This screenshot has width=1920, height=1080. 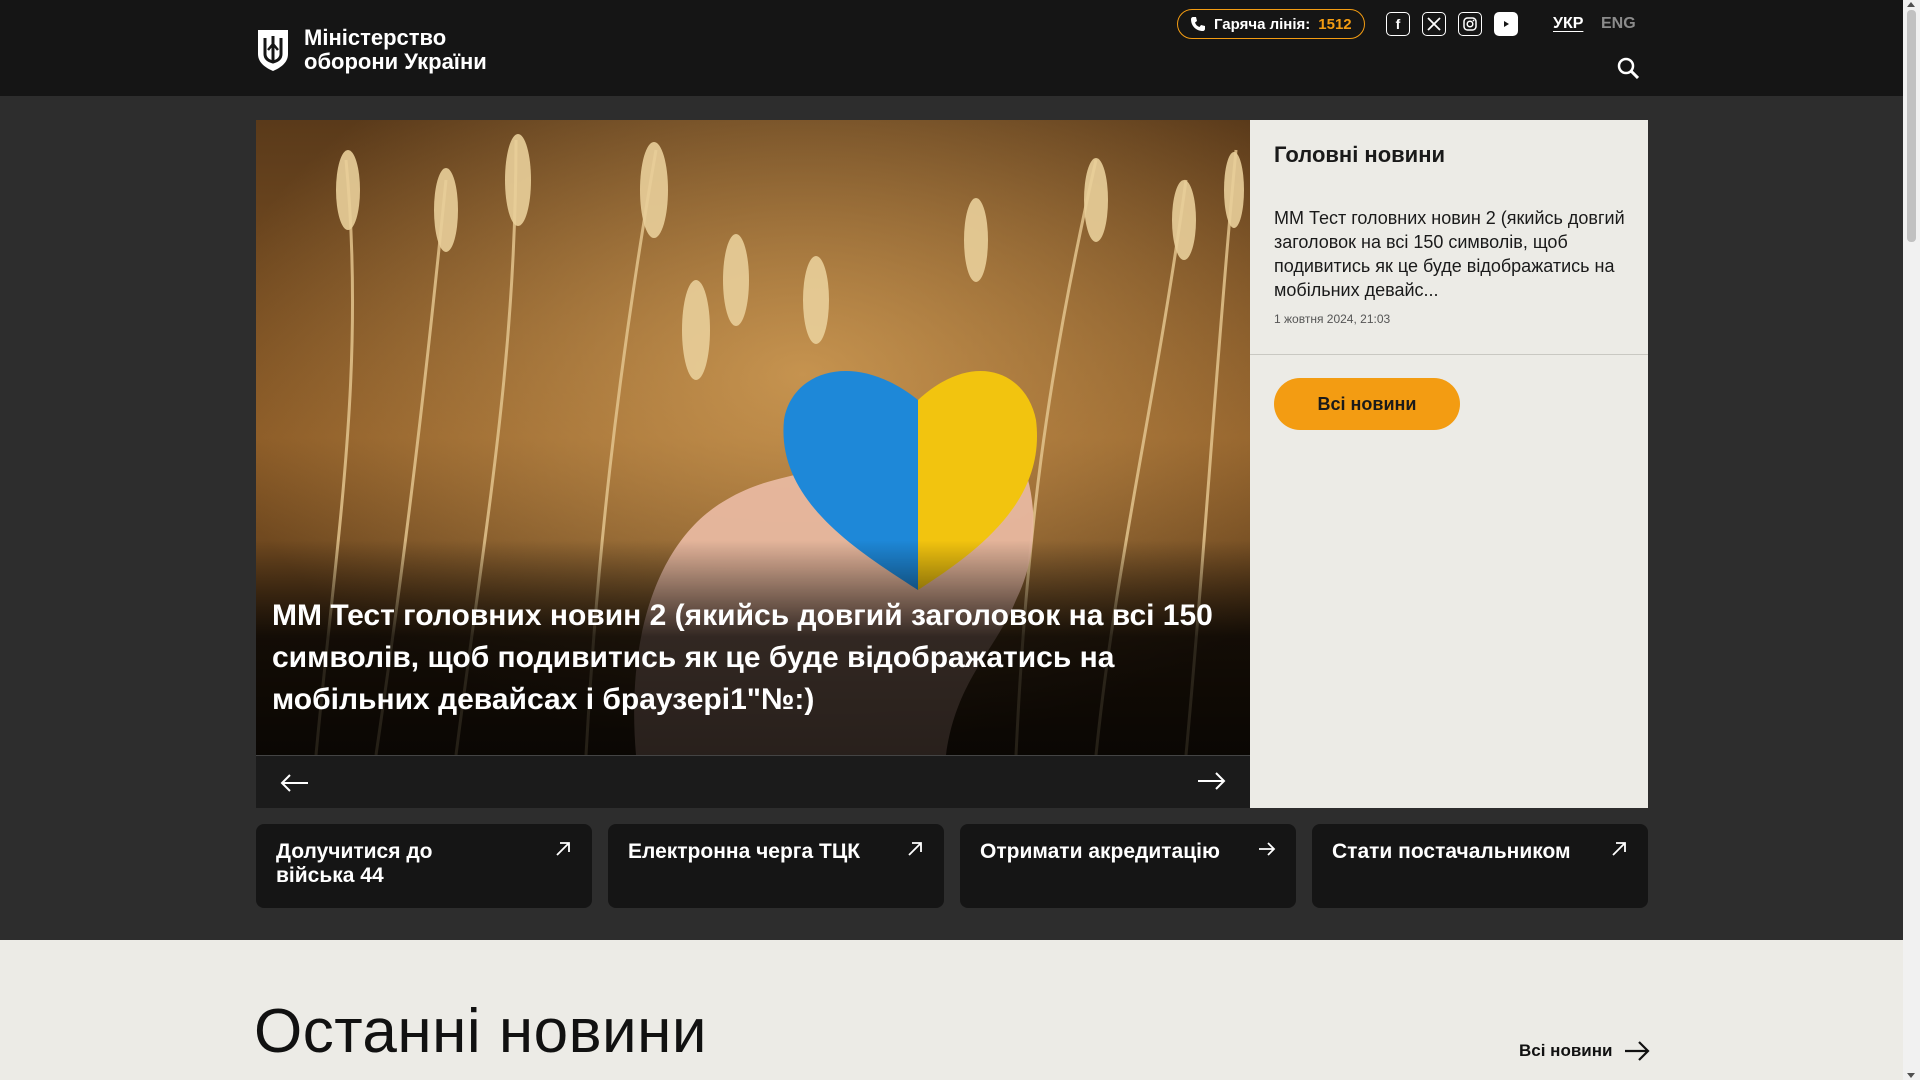 I want to click on all-news-link: Всі новини, so click(x=1585, y=1051).